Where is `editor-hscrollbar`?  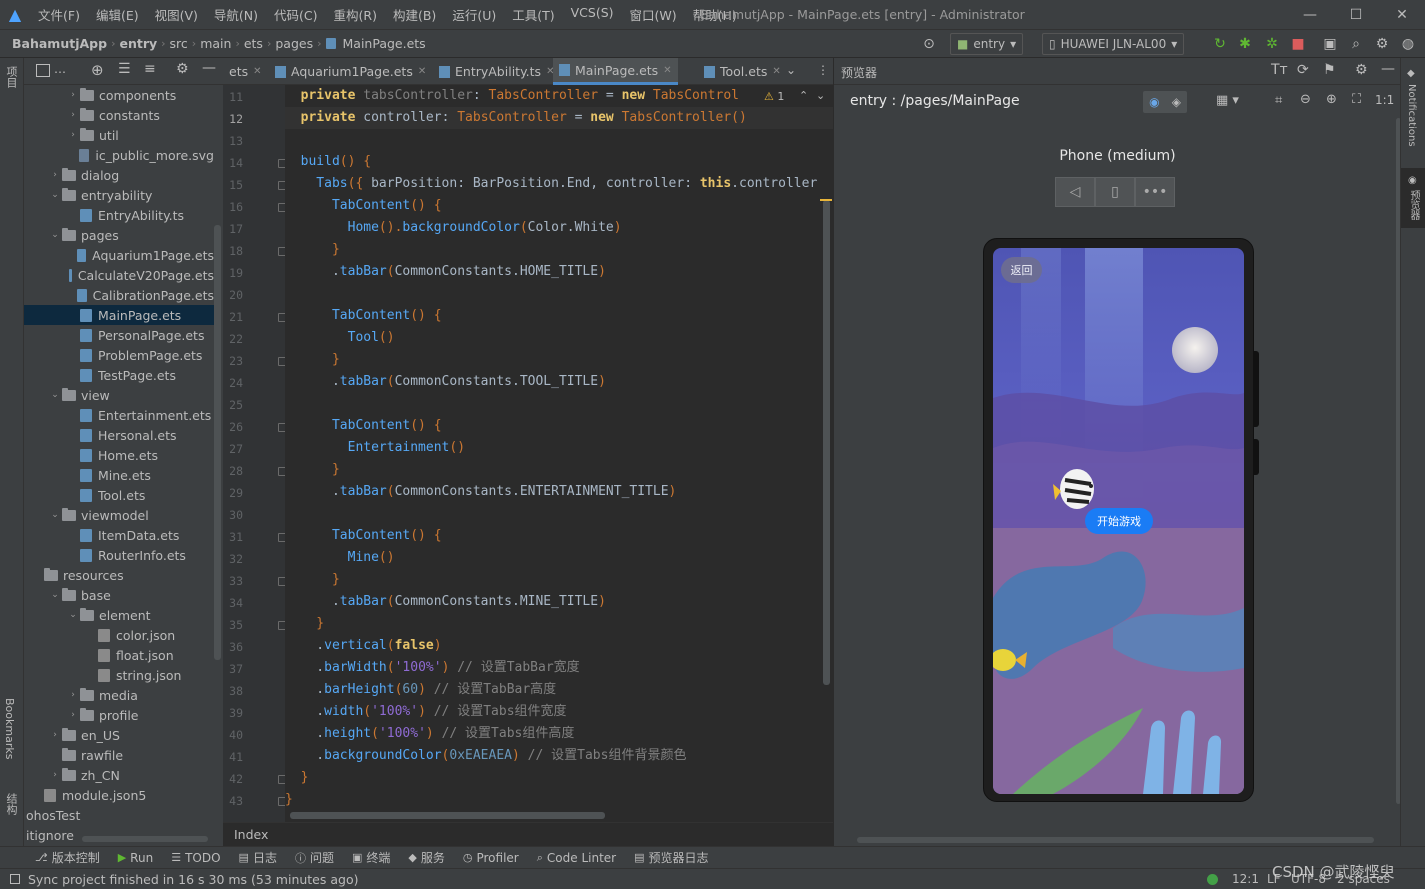
editor-hscrollbar is located at coordinates (447, 815).